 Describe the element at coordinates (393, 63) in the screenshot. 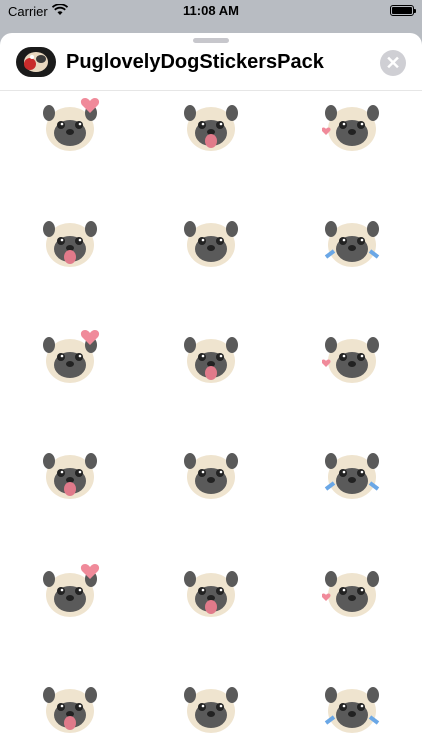

I see `close-icon: ✕` at that location.